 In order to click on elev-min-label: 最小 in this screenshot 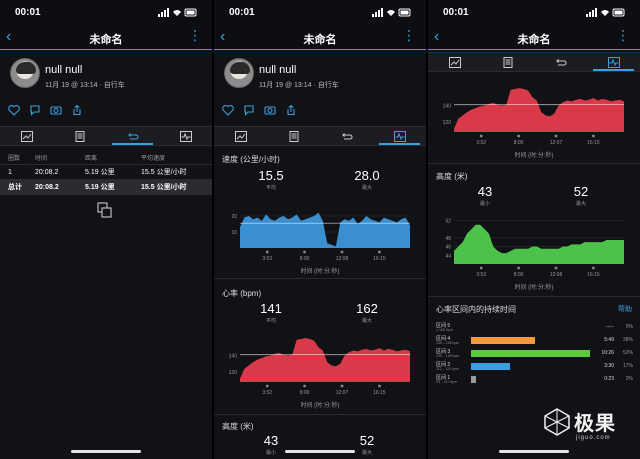, I will do `click(484, 204)`.